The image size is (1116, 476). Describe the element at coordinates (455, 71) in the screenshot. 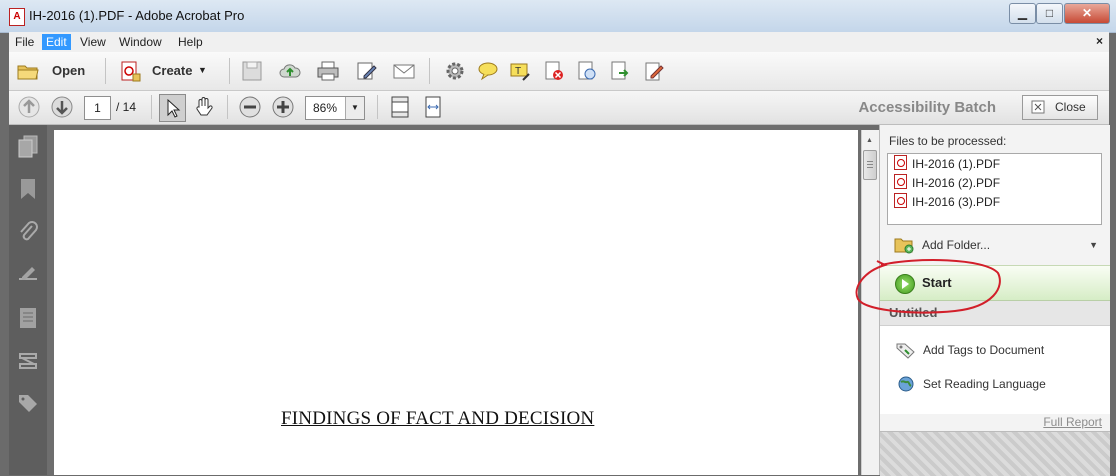

I see `settings-gear-icon` at that location.